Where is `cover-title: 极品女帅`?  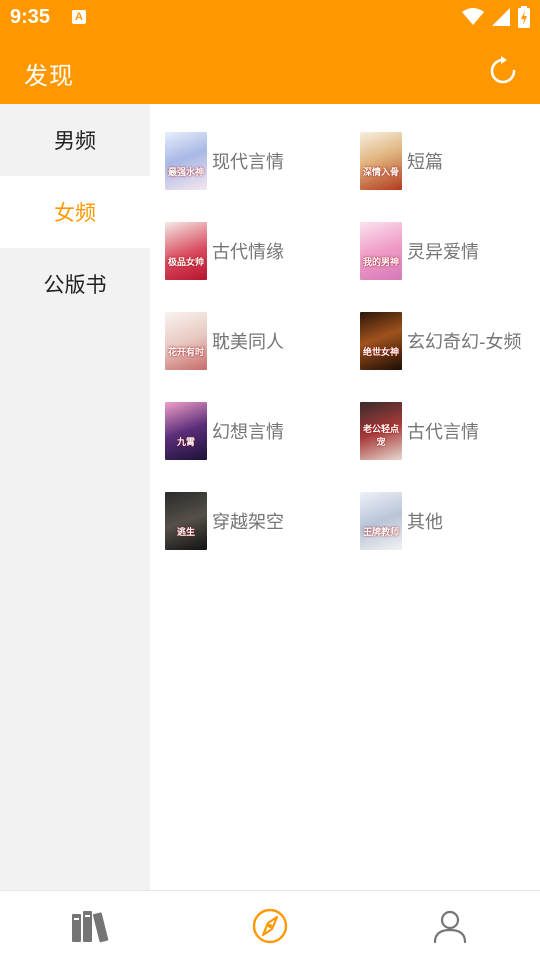 cover-title: 极品女帅 is located at coordinates (185, 263).